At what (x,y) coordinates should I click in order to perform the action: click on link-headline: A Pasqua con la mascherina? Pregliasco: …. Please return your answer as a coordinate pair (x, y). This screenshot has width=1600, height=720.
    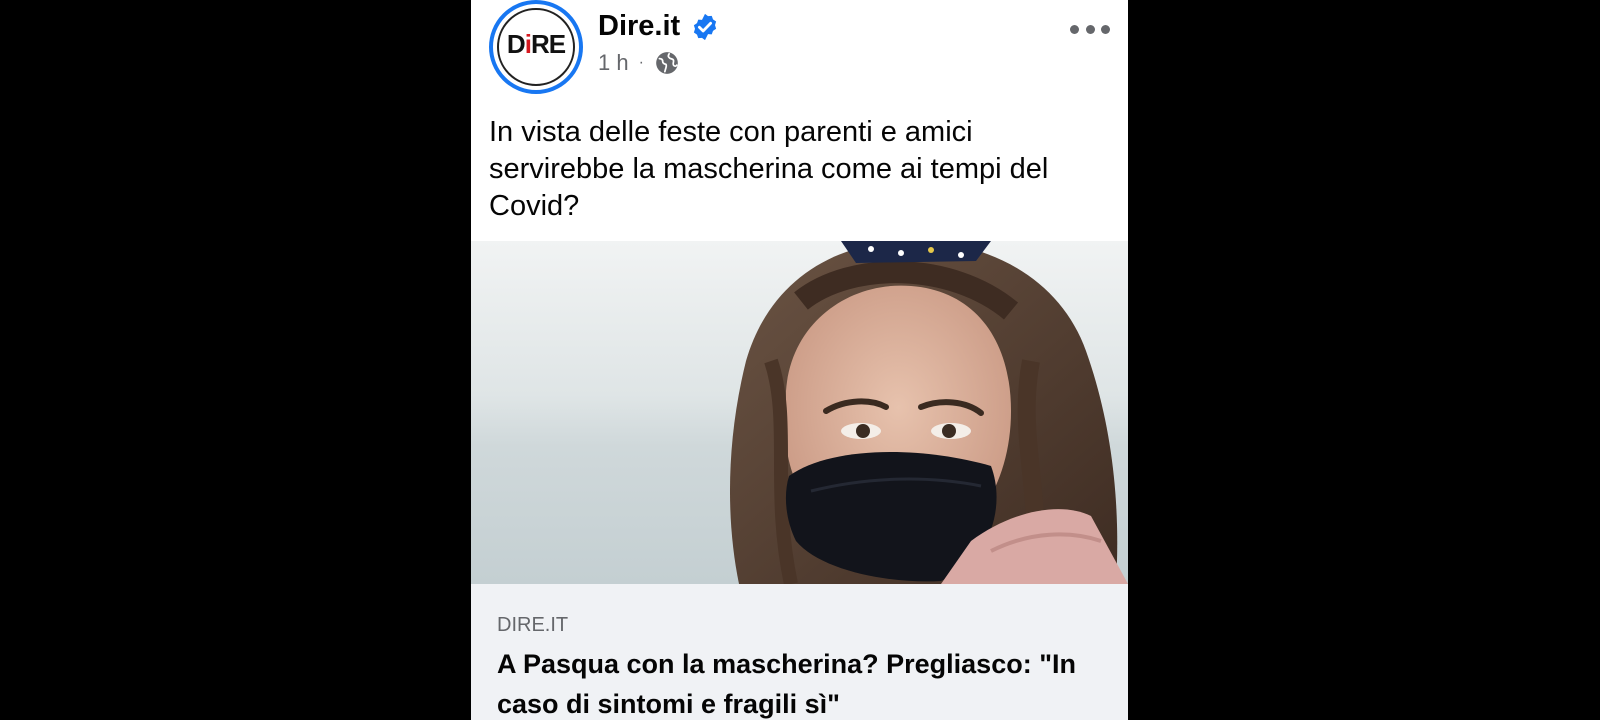
    Looking at the image, I should click on (802, 682).